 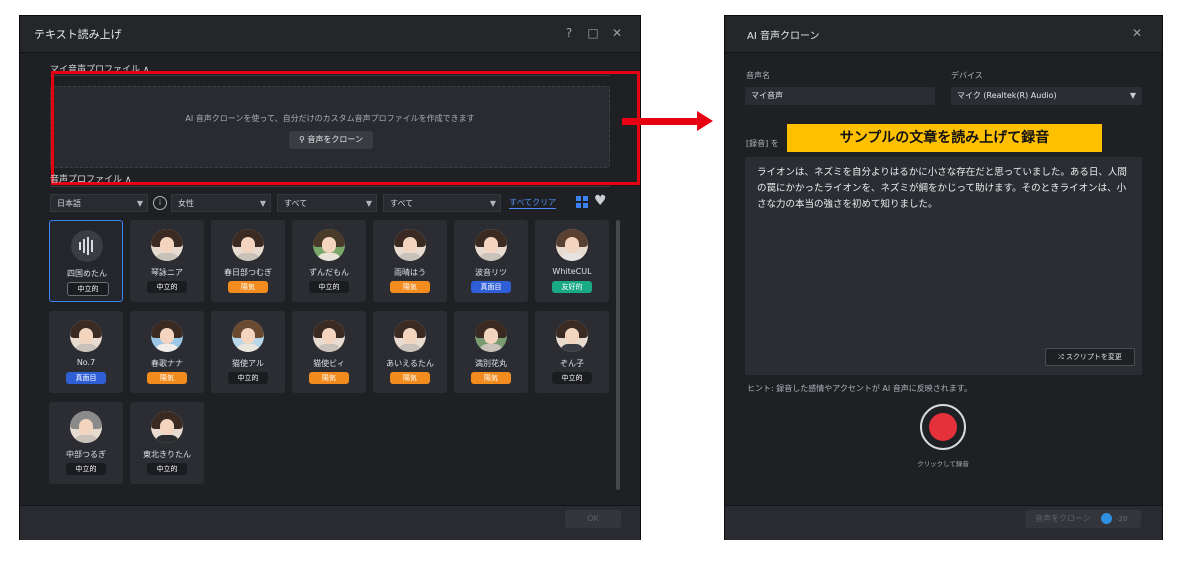 I want to click on voice-card-name: 春日部つむぎ, so click(x=248, y=272).